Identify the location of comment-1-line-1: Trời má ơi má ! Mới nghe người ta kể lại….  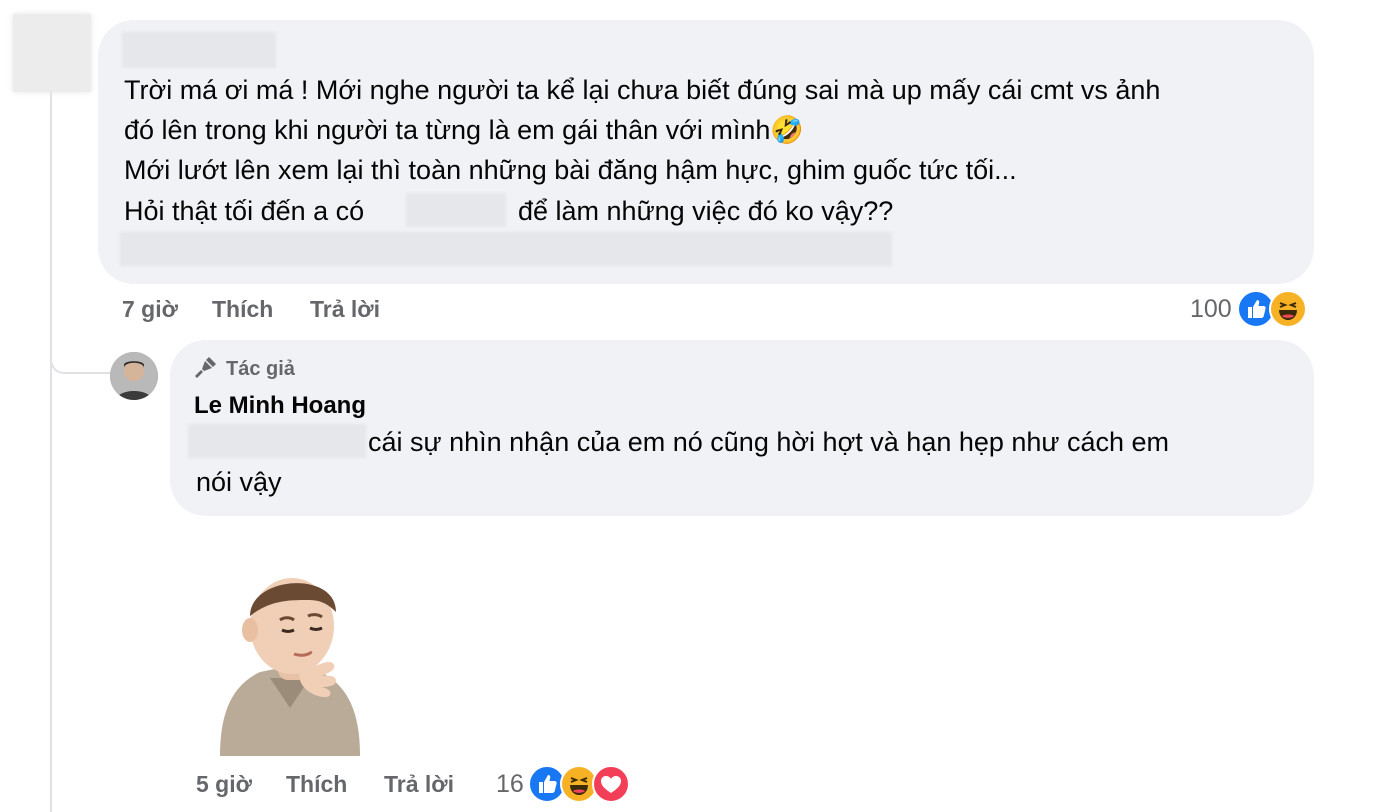
(642, 90).